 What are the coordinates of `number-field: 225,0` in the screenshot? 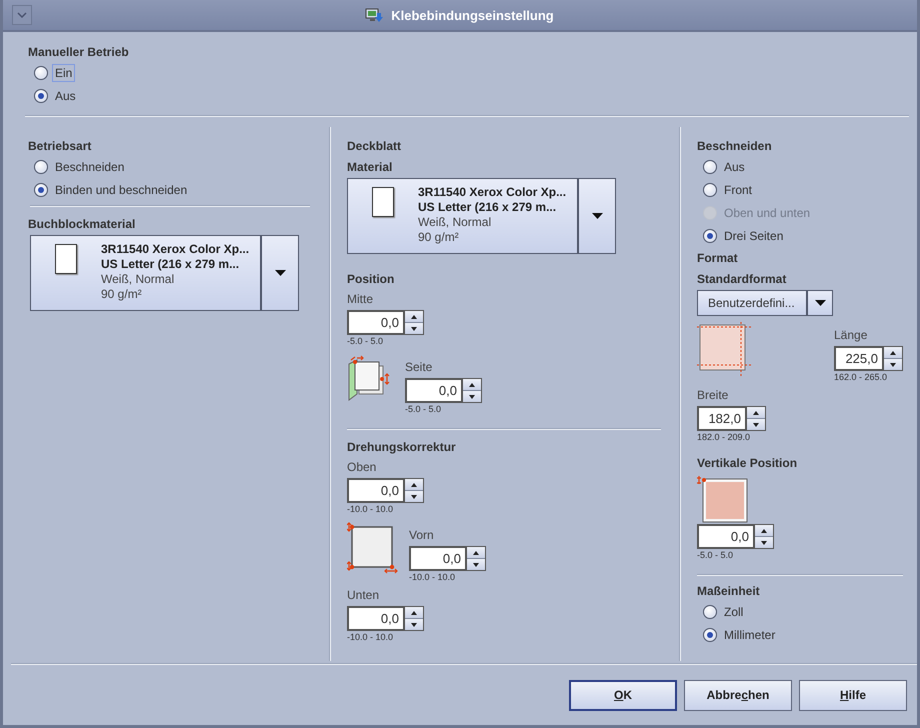 It's located at (858, 358).